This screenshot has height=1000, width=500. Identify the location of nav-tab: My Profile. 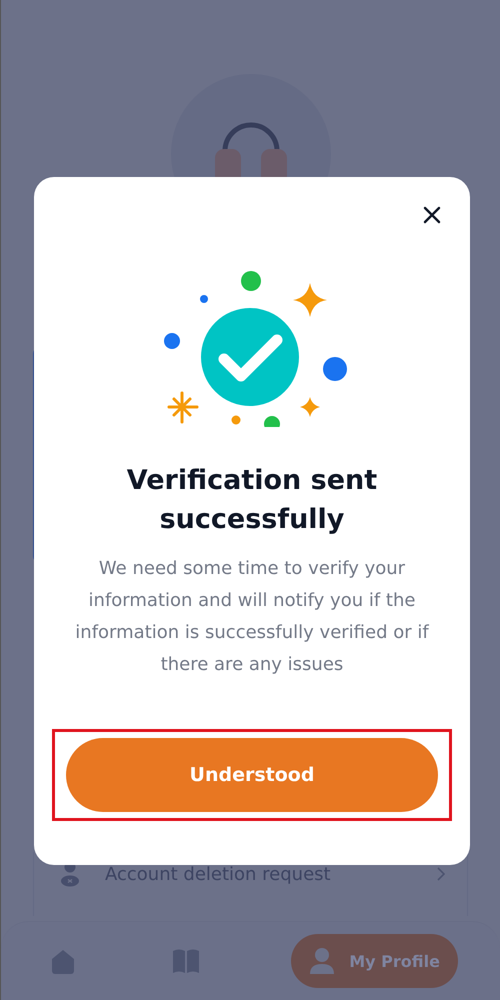
(374, 961).